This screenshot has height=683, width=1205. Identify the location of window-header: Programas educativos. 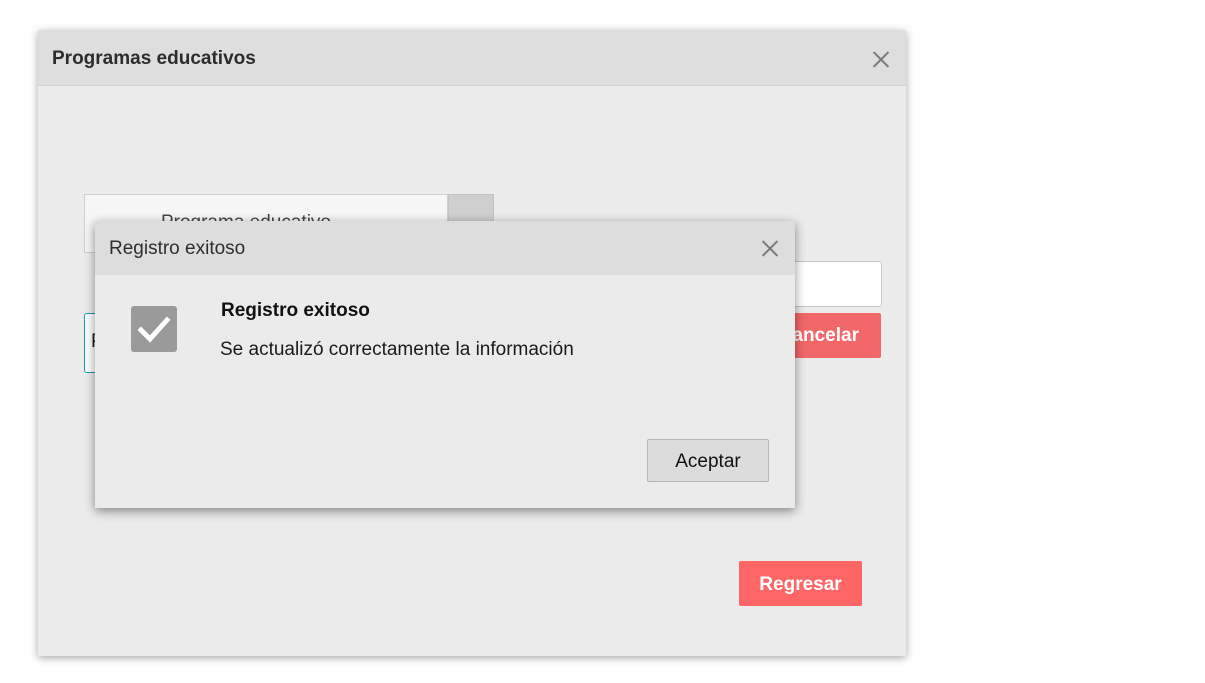
(472, 58).